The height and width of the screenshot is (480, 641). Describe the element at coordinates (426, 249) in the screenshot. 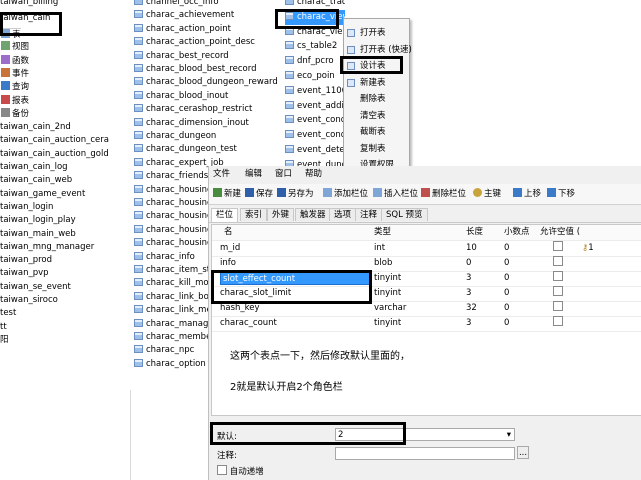

I see `table-row: m_id int 10 0 ⚷1` at that location.